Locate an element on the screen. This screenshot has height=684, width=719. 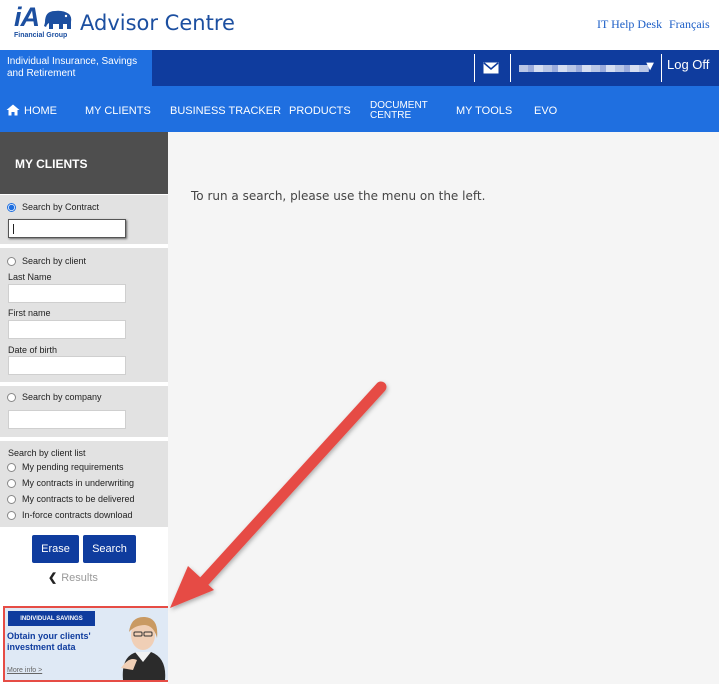
first-name-input is located at coordinates (67, 329).